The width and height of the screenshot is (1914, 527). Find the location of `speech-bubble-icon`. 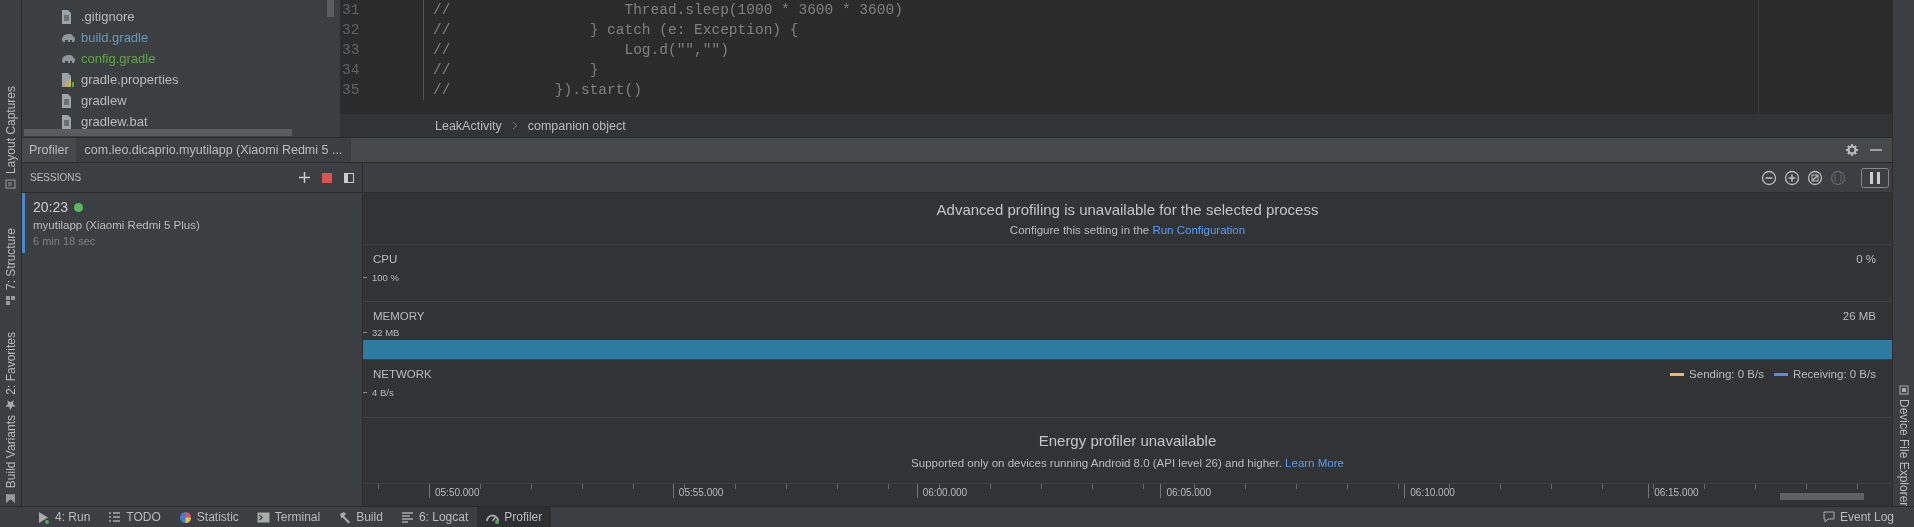

speech-bubble-icon is located at coordinates (1828, 517).